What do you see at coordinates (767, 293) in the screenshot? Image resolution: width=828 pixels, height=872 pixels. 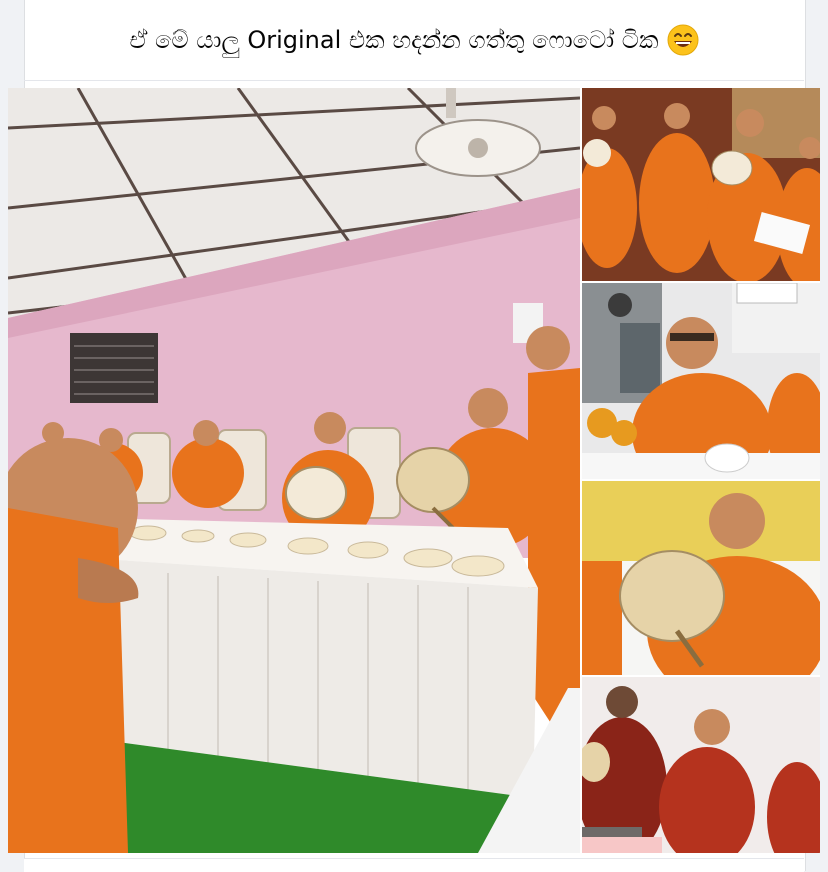 I see `calendar-icon` at bounding box center [767, 293].